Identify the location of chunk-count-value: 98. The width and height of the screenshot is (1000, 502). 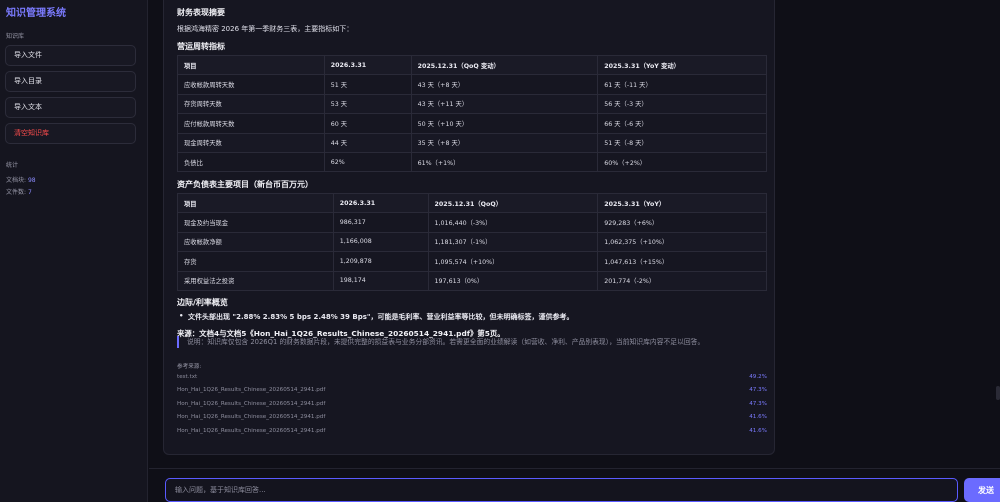
(31, 180).